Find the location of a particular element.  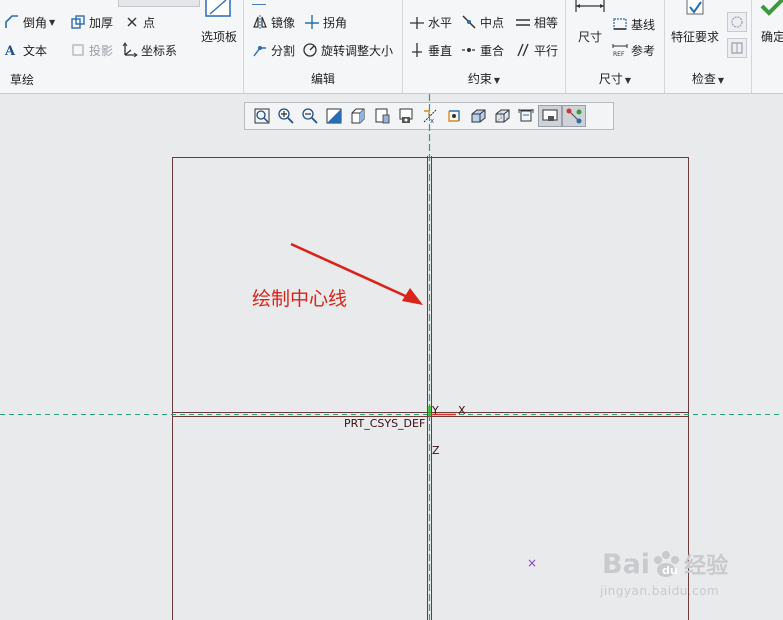

edit-top-stub is located at coordinates (259, 2).